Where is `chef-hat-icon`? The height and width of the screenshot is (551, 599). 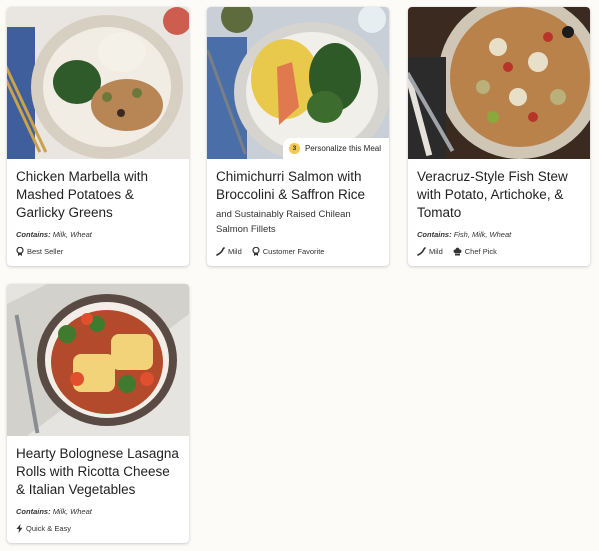 chef-hat-icon is located at coordinates (457, 251).